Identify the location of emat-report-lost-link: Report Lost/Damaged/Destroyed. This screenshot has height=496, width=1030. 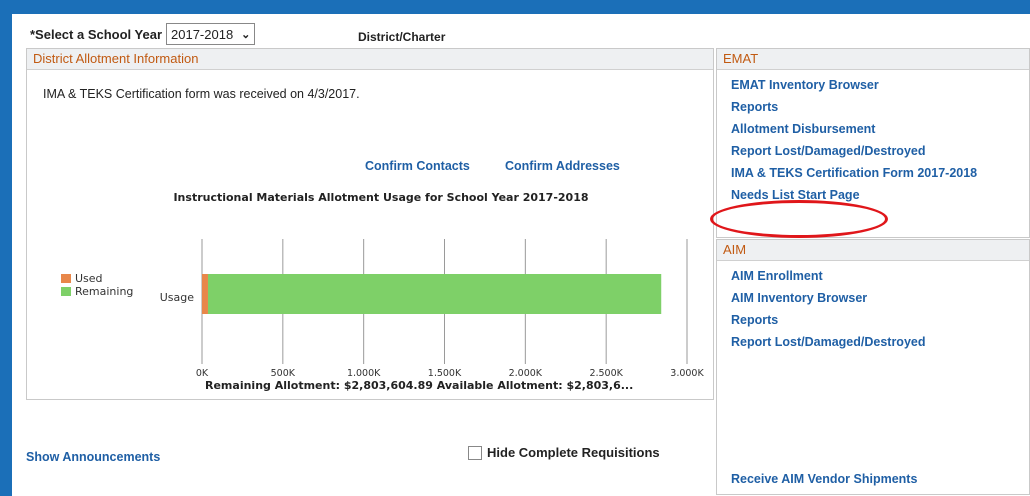
(880, 151).